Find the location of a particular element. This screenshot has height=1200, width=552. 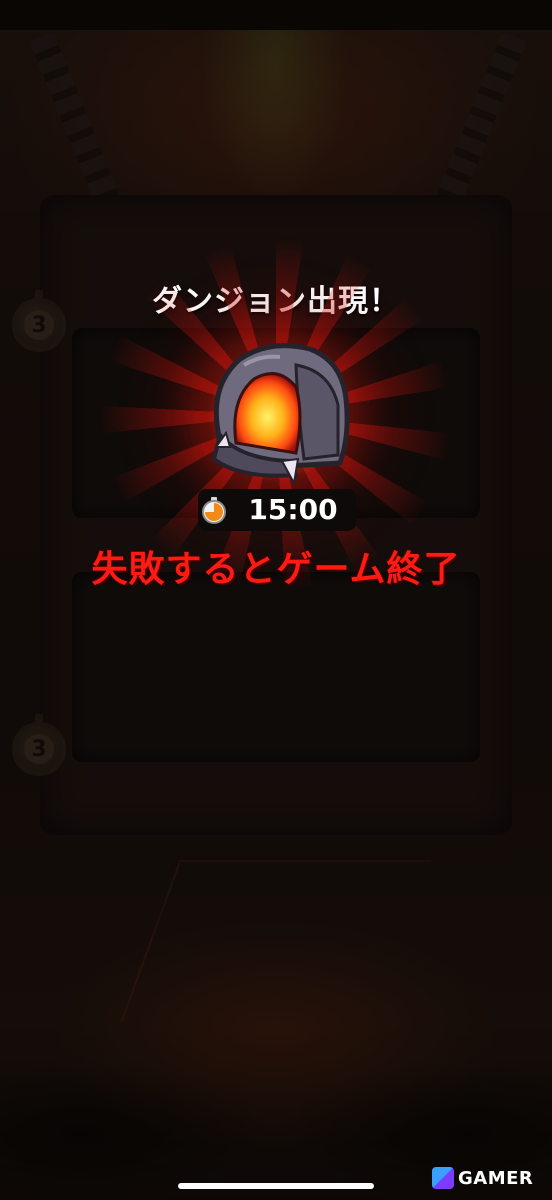

countdown-timer: 15:00 is located at coordinates (293, 509).